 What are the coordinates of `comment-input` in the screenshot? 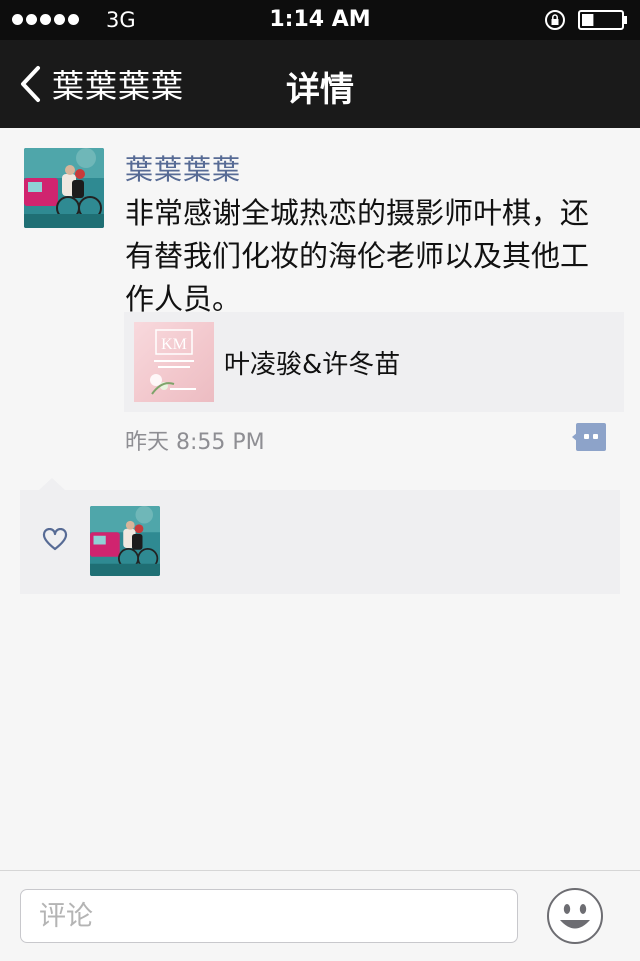 It's located at (269, 916).